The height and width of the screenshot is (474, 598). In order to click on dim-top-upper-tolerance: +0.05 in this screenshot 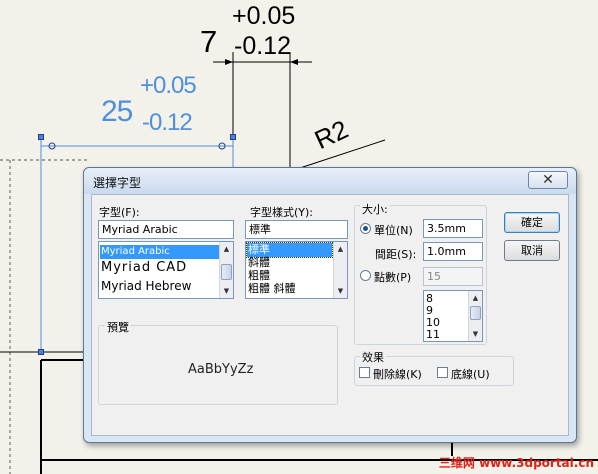, I will do `click(264, 16)`.